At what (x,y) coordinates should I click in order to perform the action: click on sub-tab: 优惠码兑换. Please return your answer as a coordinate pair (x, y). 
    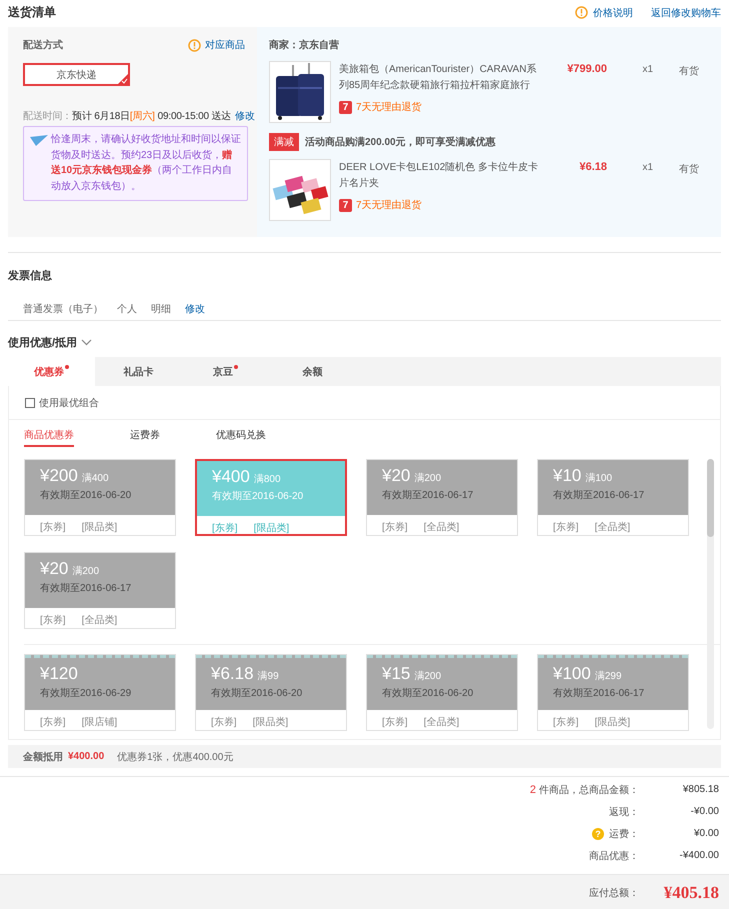
    Looking at the image, I should click on (241, 435).